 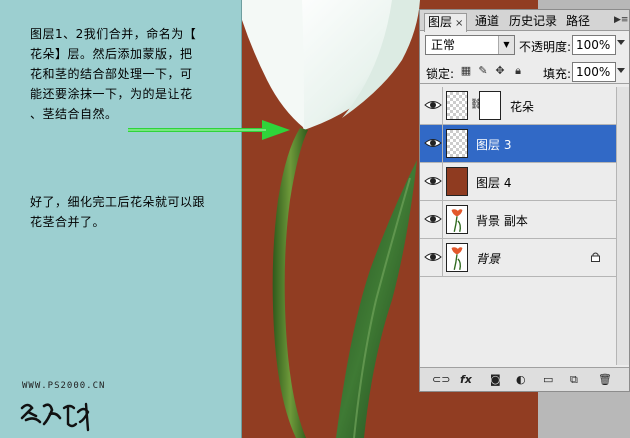 What do you see at coordinates (621, 20) in the screenshot?
I see `panel-menu-icon: ▶≡` at bounding box center [621, 20].